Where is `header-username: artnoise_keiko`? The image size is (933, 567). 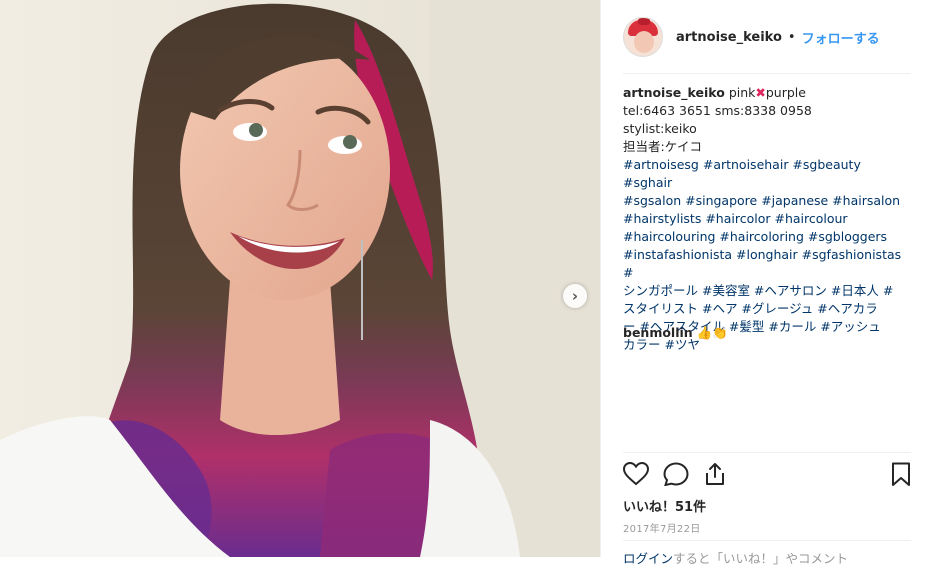 header-username: artnoise_keiko is located at coordinates (729, 37).